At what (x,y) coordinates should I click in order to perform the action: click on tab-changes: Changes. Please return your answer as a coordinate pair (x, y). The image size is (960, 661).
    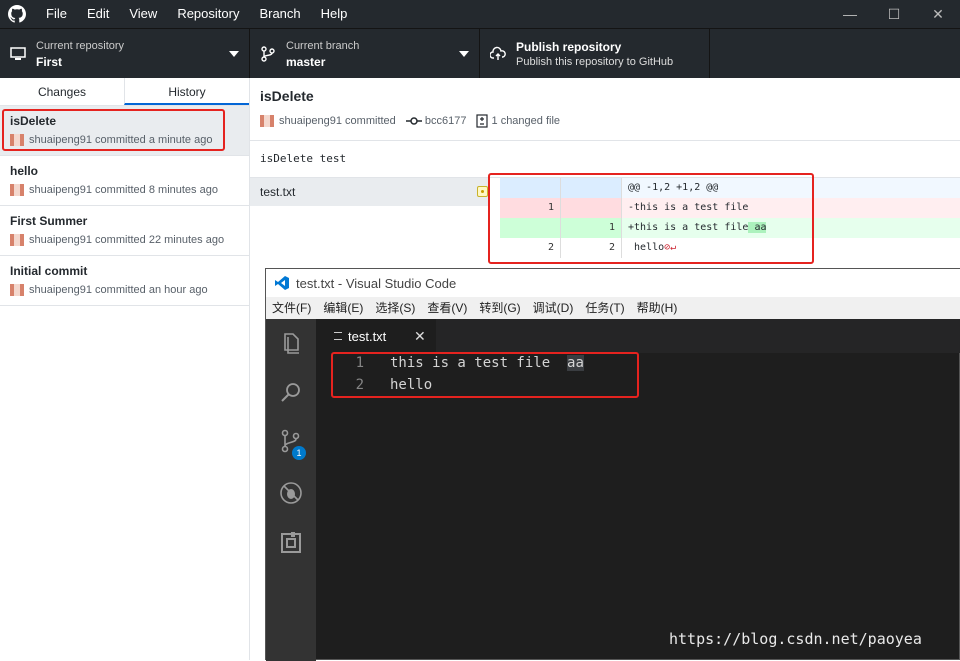
    Looking at the image, I should click on (62, 91).